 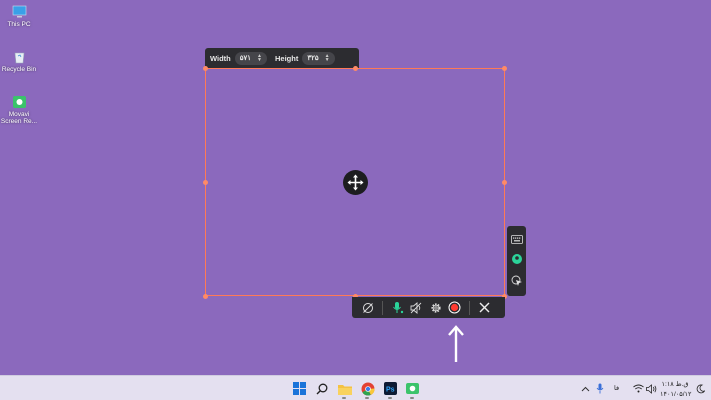 What do you see at coordinates (504, 182) in the screenshot?
I see `resize-handle-right` at bounding box center [504, 182].